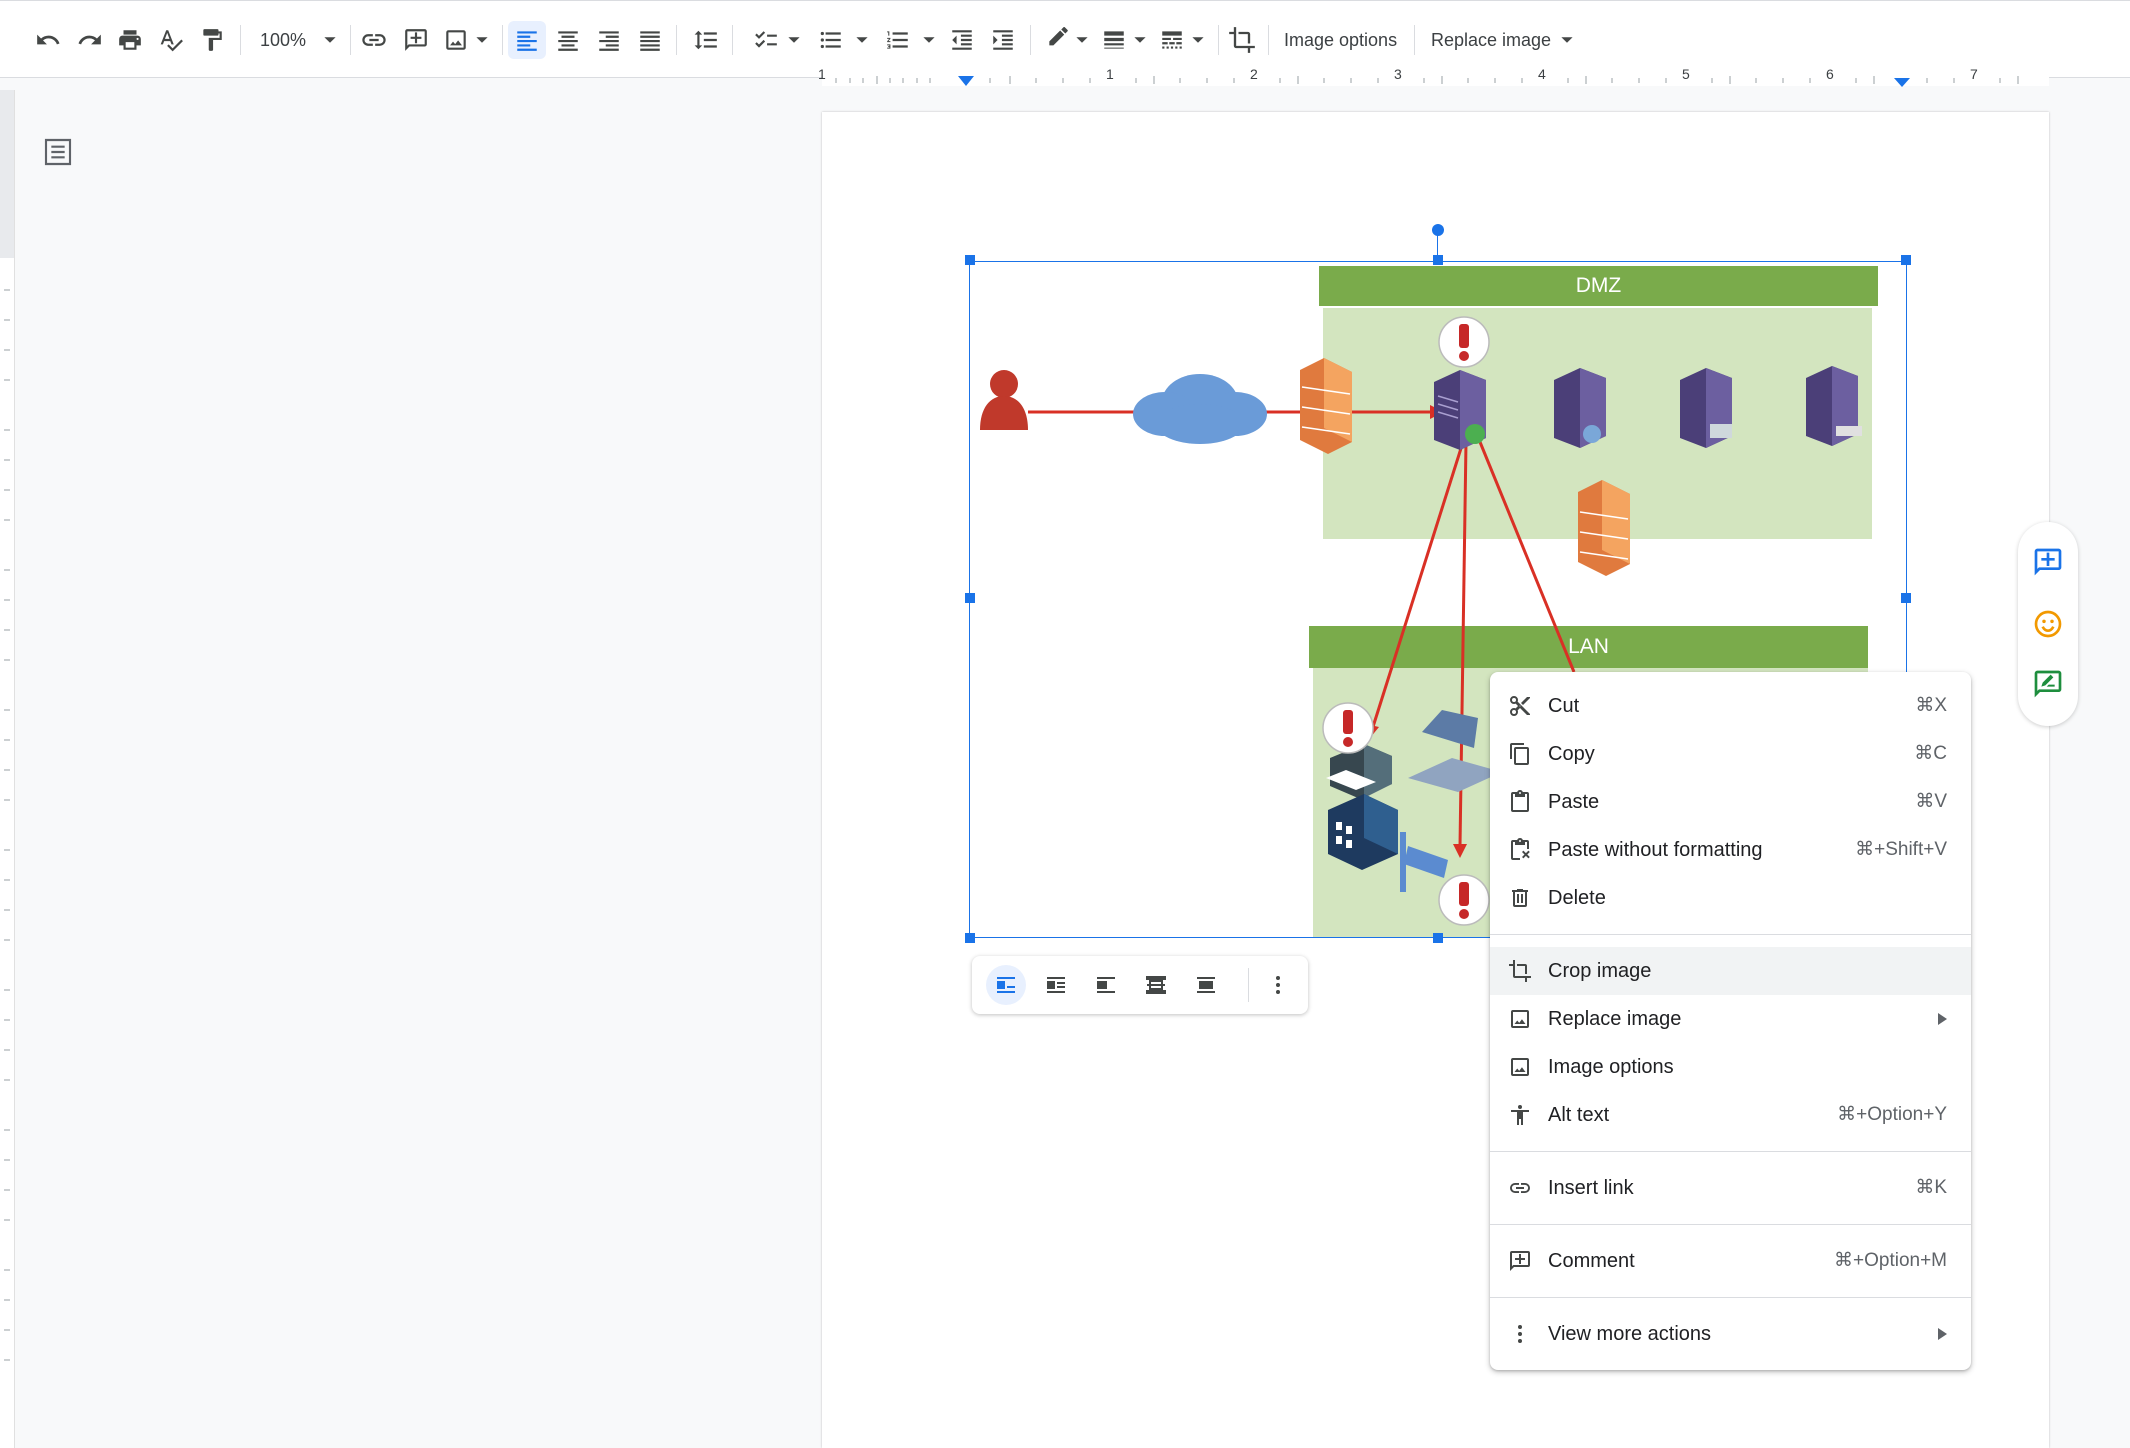  Describe the element at coordinates (1931, 705) in the screenshot. I see `menu-item-shortcut: ⌘X` at that location.